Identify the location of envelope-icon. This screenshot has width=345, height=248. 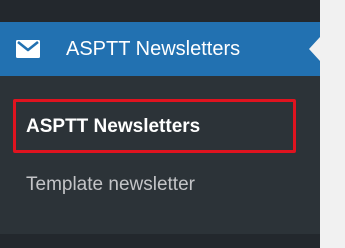
(28, 49).